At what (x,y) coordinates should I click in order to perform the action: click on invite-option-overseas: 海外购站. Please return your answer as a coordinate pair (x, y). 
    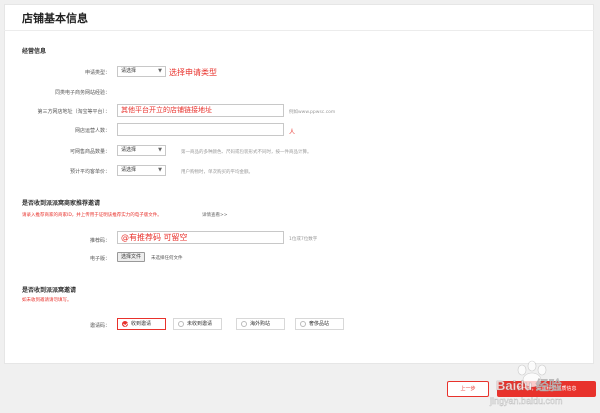
    Looking at the image, I should click on (260, 324).